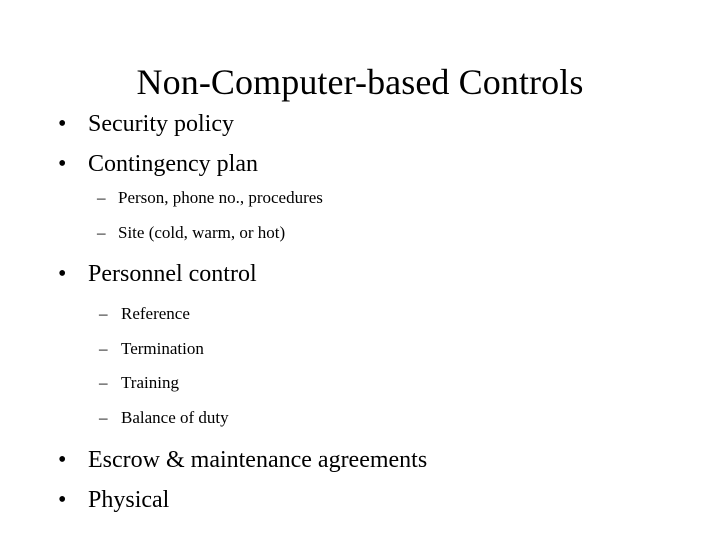 Image resolution: width=720 pixels, height=540 pixels. Describe the element at coordinates (162, 348) in the screenshot. I see `bullet-label: Termination` at that location.